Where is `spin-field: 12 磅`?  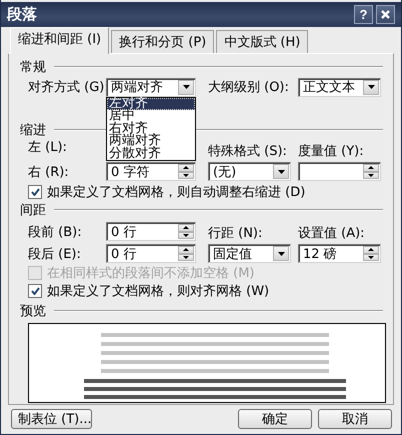 spin-field: 12 磅 is located at coordinates (339, 253).